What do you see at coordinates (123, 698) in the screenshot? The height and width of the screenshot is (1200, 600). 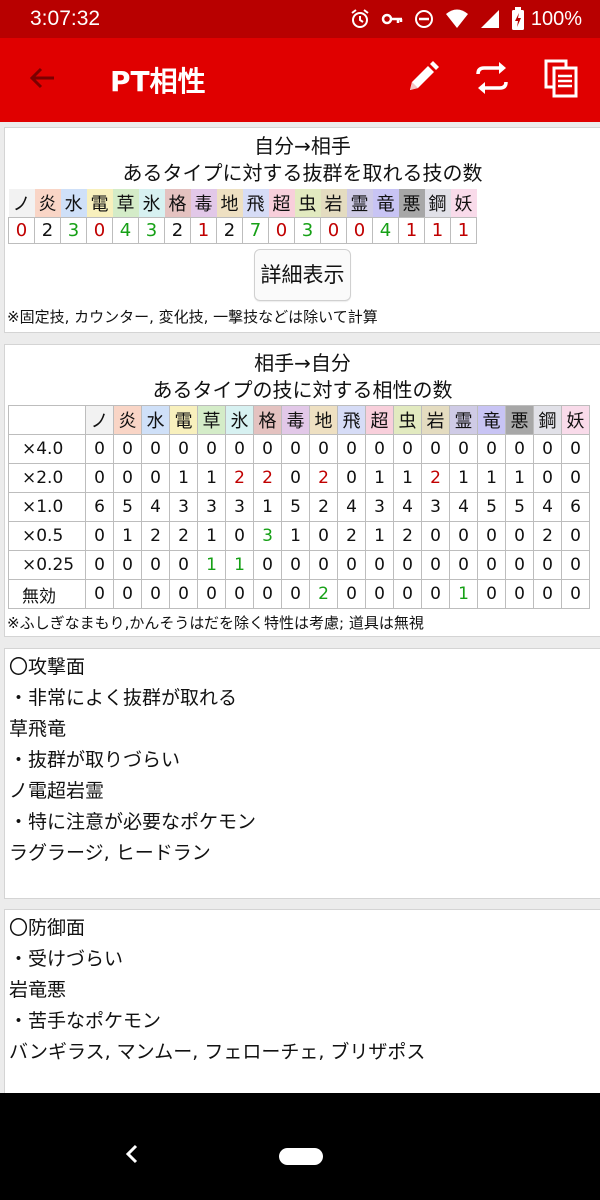 I see `good-label: ・非常によく抜群が取れる` at bounding box center [123, 698].